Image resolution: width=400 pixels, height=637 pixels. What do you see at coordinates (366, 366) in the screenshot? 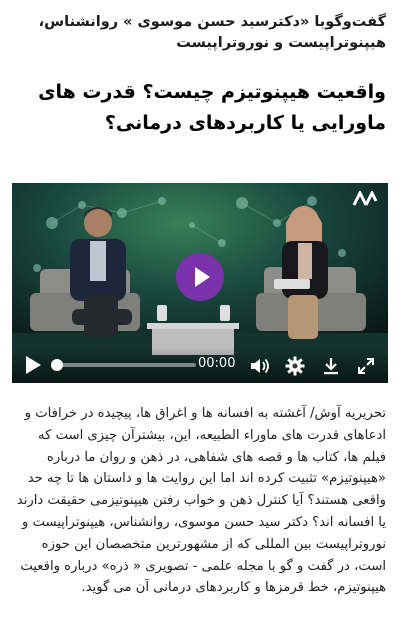
I see `fullscreen-icon` at bounding box center [366, 366].